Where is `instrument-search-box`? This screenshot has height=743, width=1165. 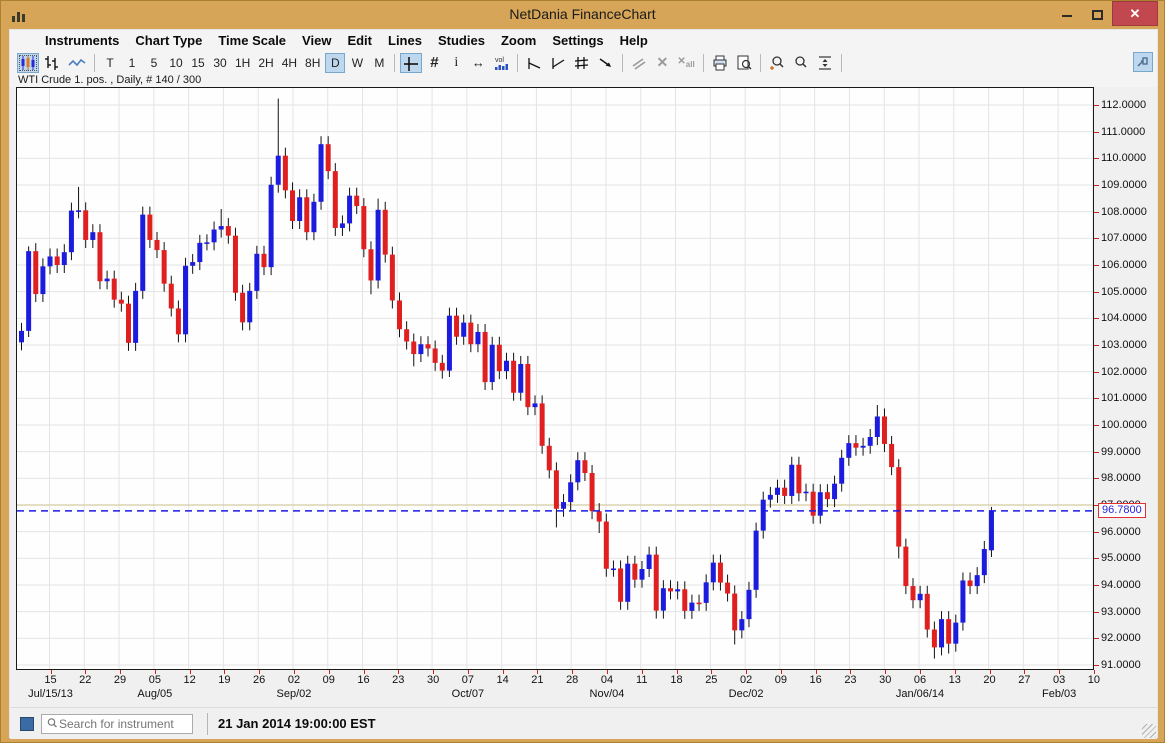 instrument-search-box is located at coordinates (117, 723).